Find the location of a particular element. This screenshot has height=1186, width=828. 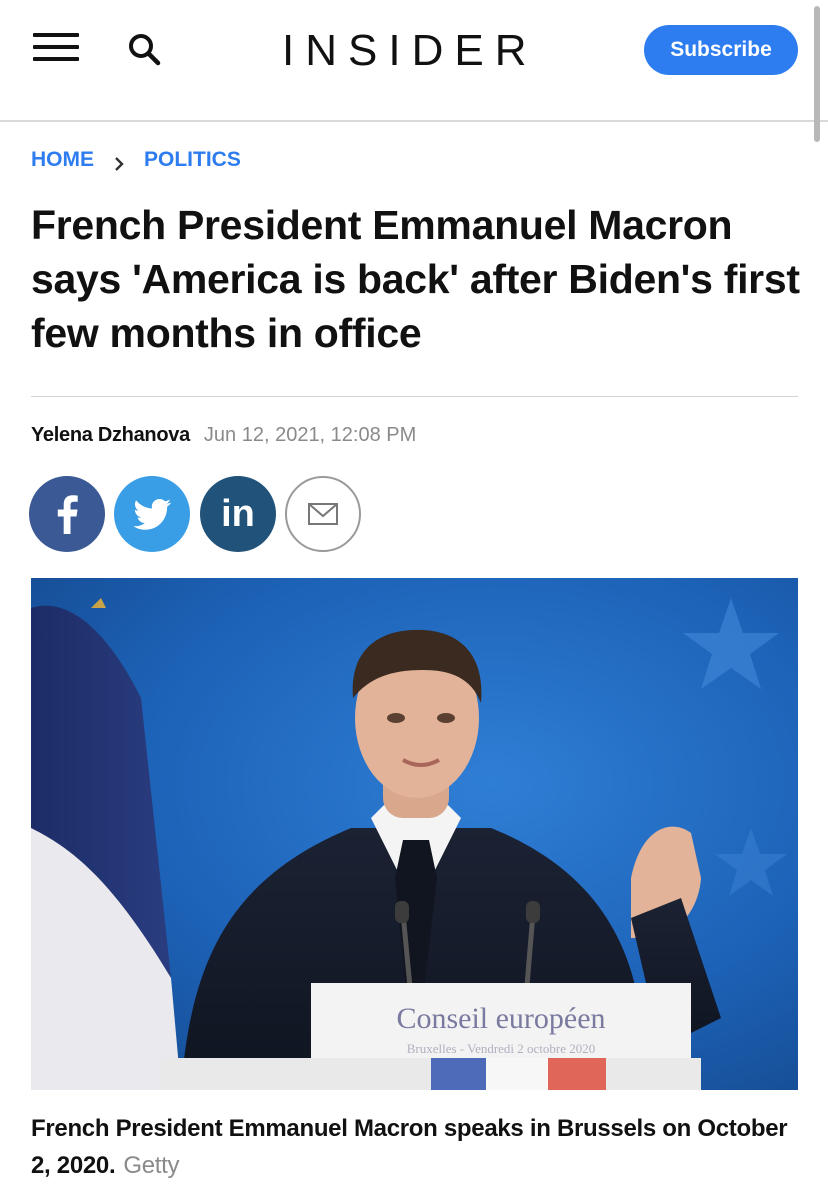

share-linkedin-button: in is located at coordinates (238, 514).